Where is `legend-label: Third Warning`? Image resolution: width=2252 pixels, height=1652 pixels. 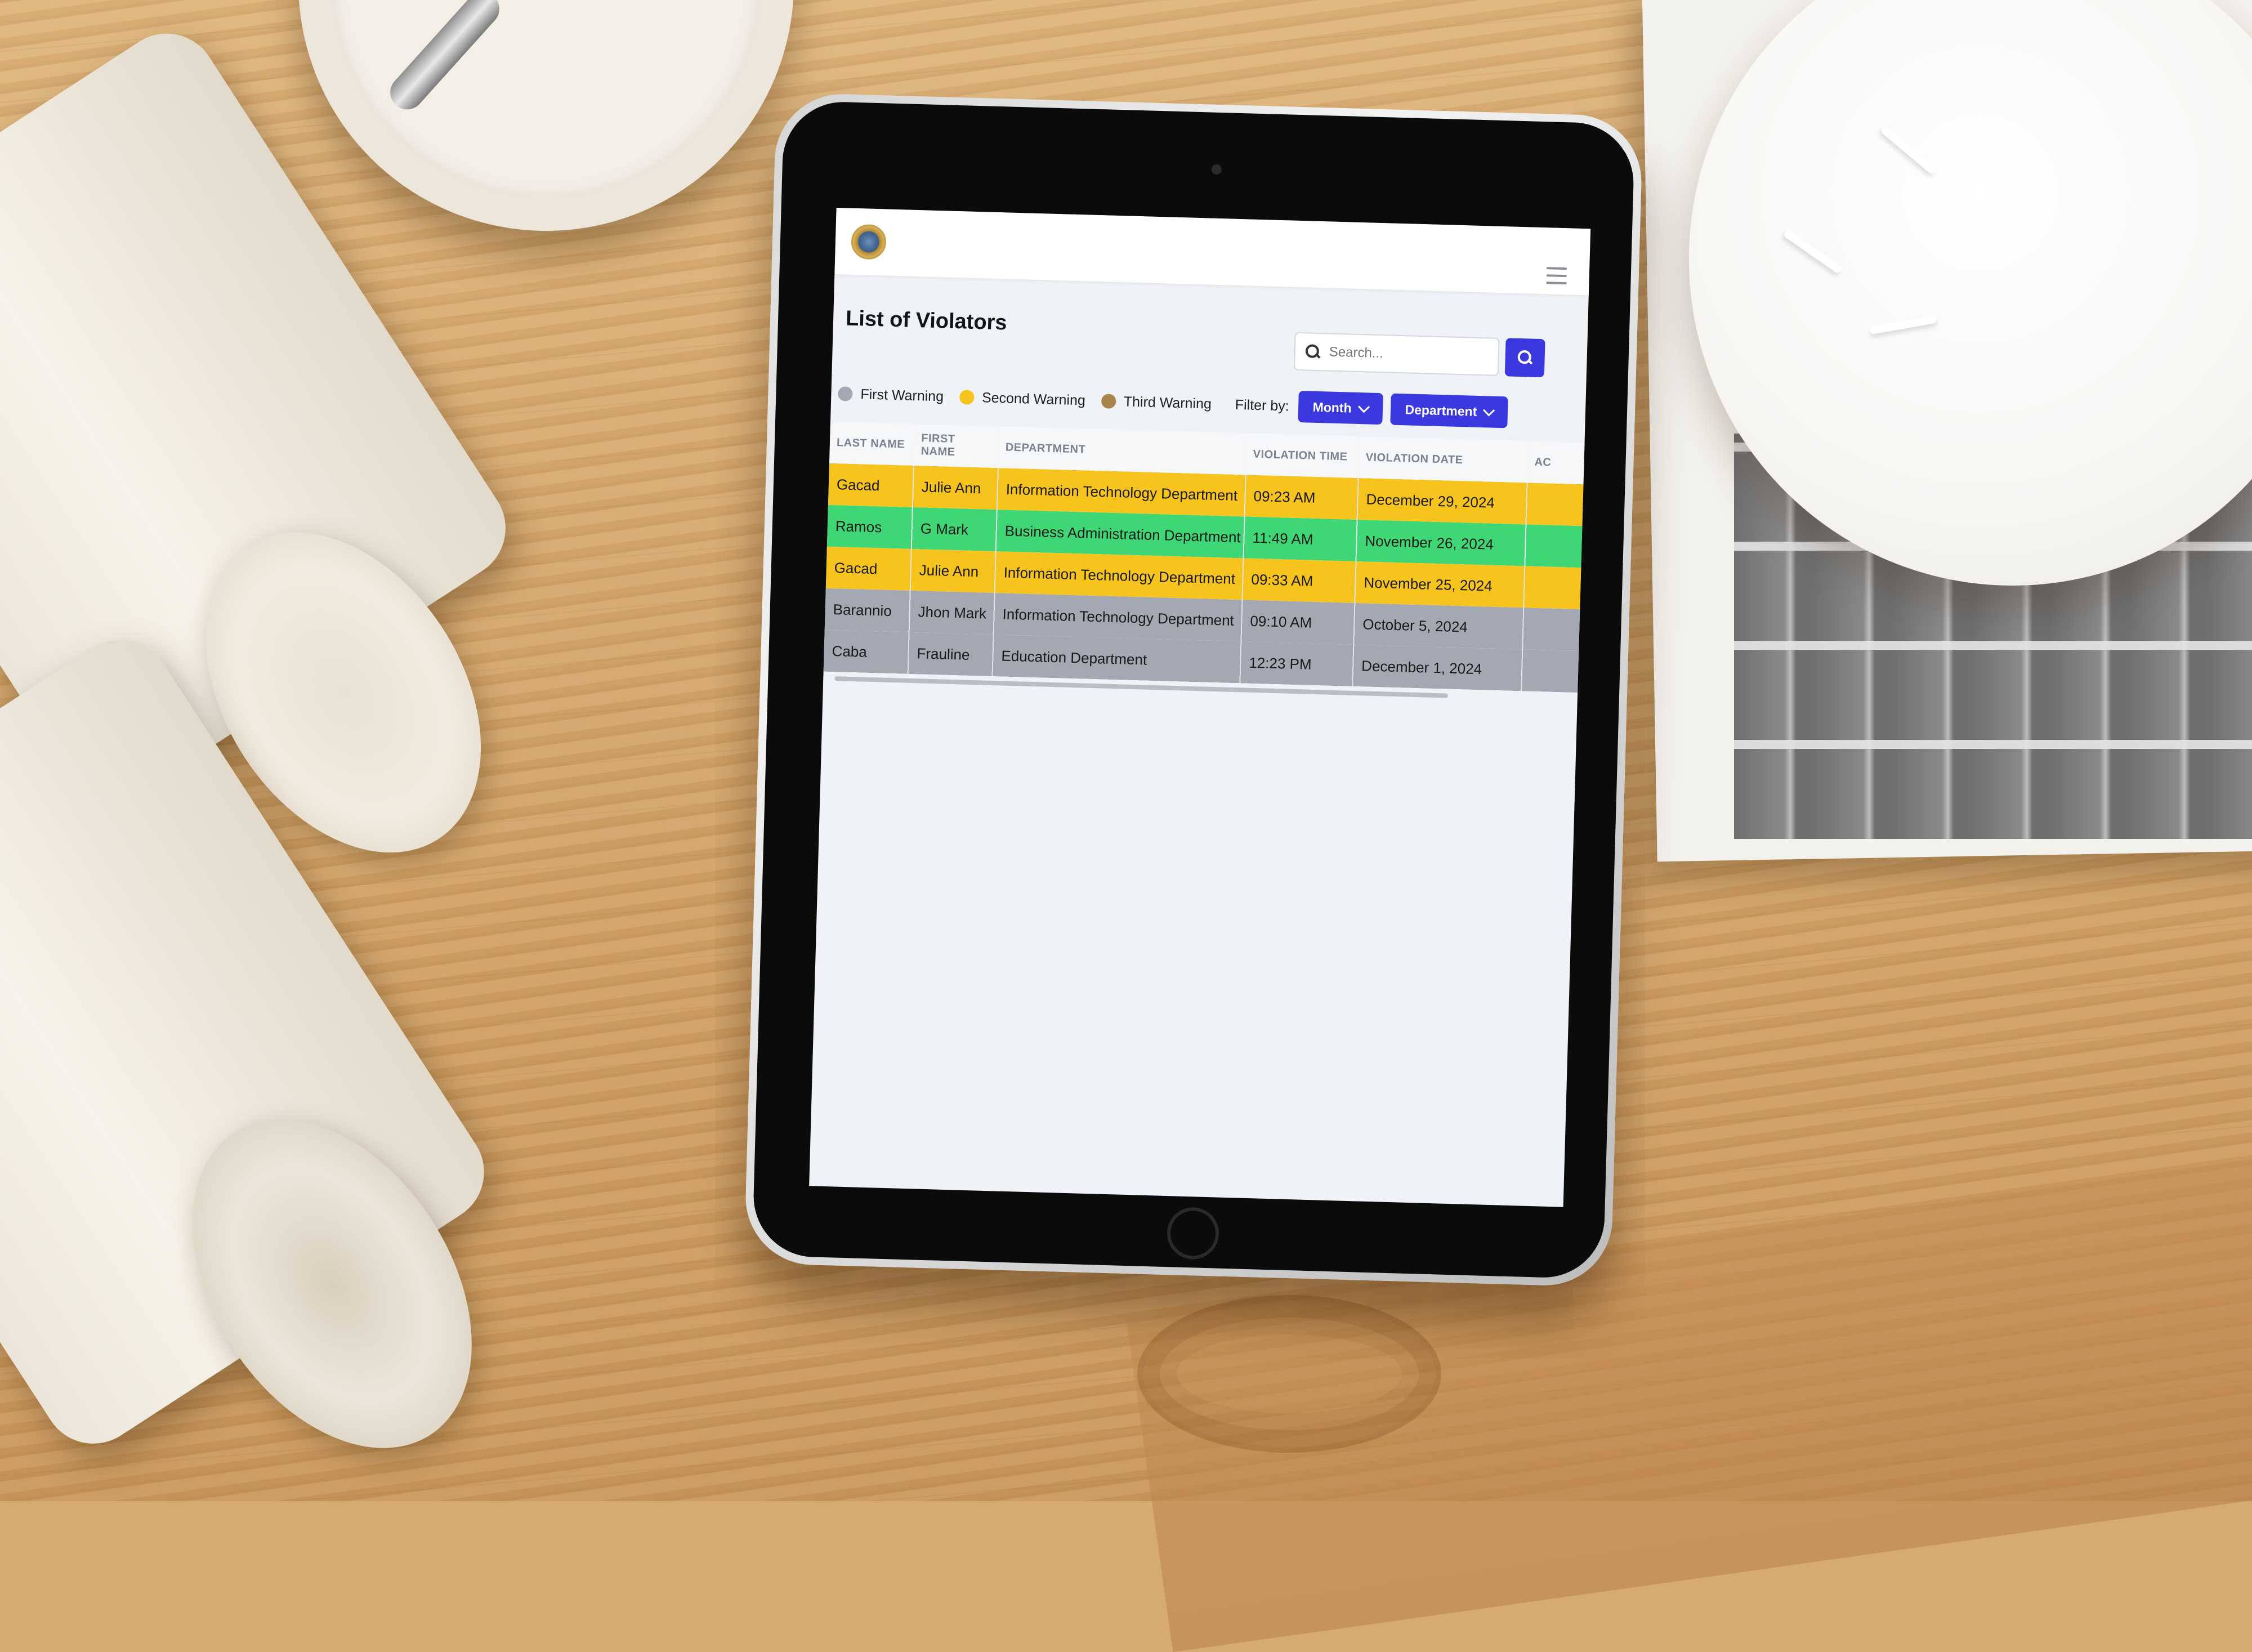 legend-label: Third Warning is located at coordinates (1167, 403).